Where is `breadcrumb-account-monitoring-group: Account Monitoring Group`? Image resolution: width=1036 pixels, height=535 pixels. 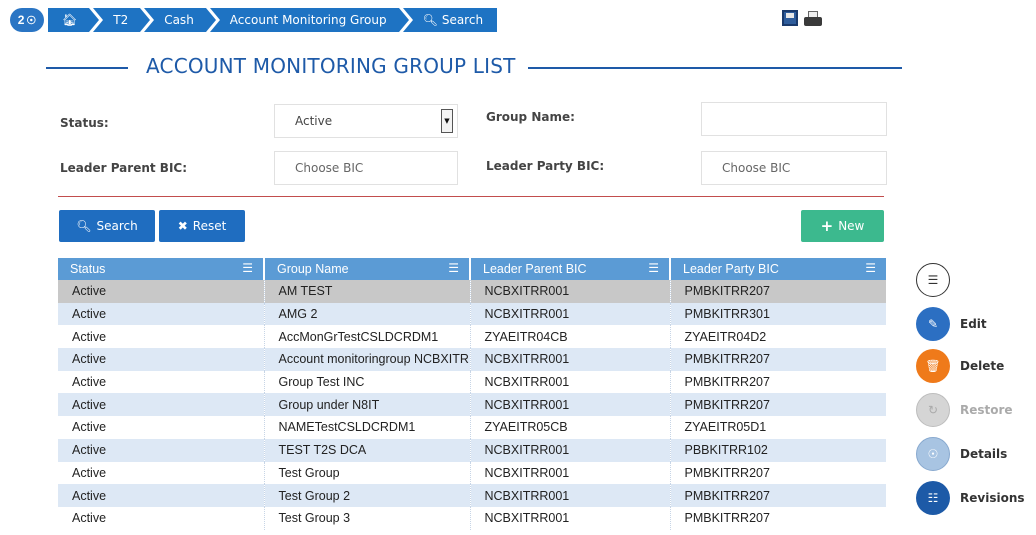
breadcrumb-account-monitoring-group: Account Monitoring Group is located at coordinates (309, 20).